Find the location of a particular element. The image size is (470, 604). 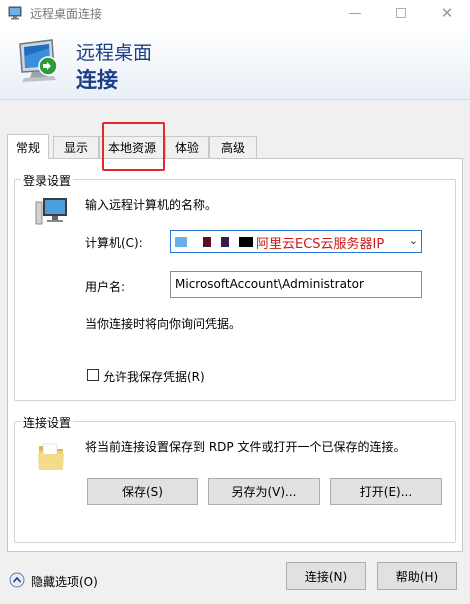

connection-description: 将当前连接设置保存到 RDP 文件或打开一个已保存的连接。 is located at coordinates (245, 447).